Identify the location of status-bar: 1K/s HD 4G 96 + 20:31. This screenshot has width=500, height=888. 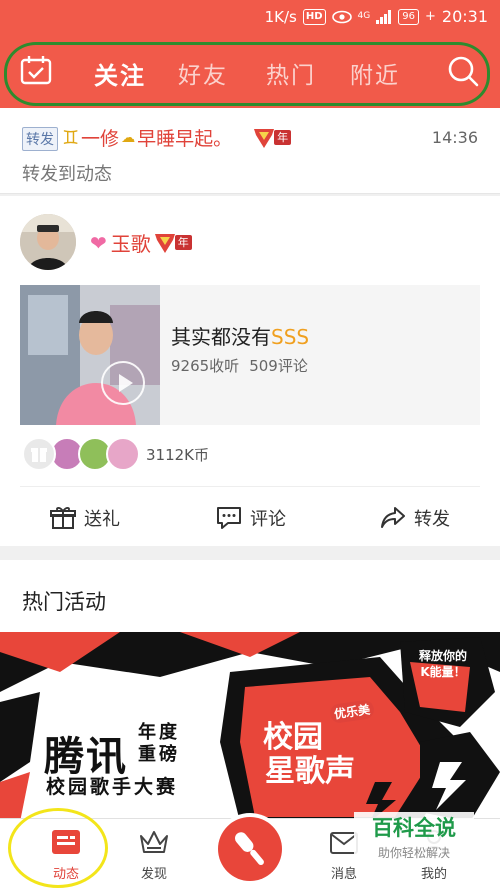
(250, 17).